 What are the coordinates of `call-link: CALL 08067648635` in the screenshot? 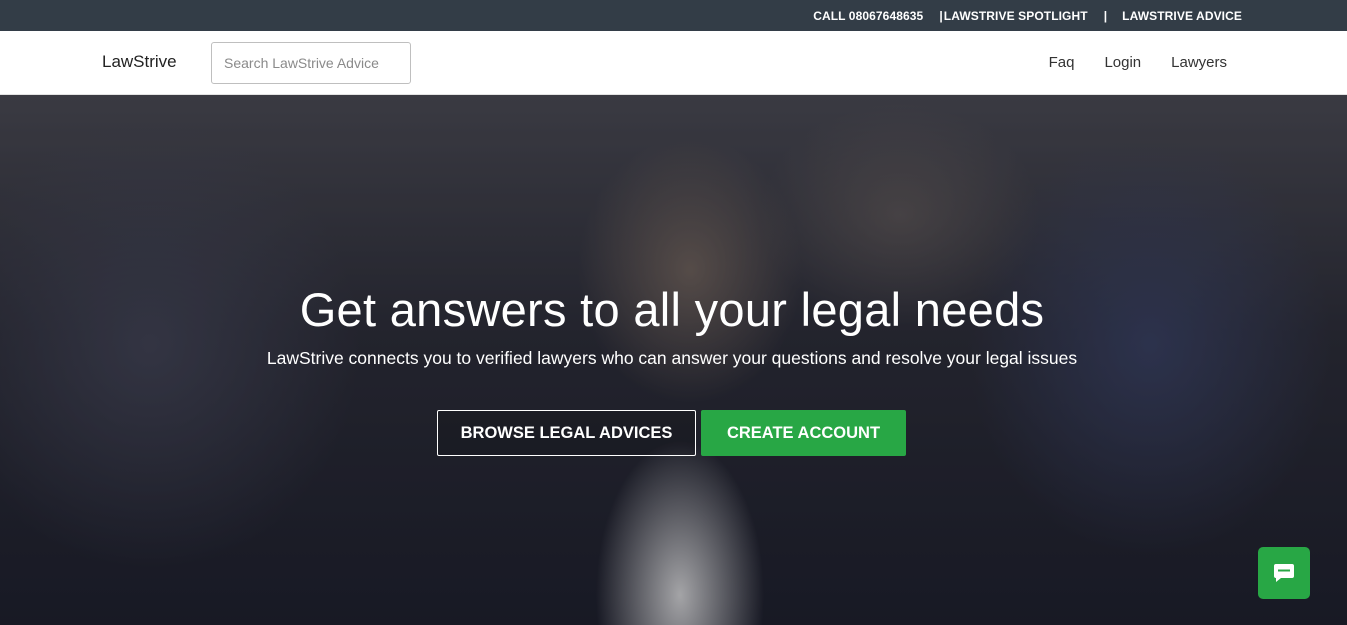 It's located at (868, 16).